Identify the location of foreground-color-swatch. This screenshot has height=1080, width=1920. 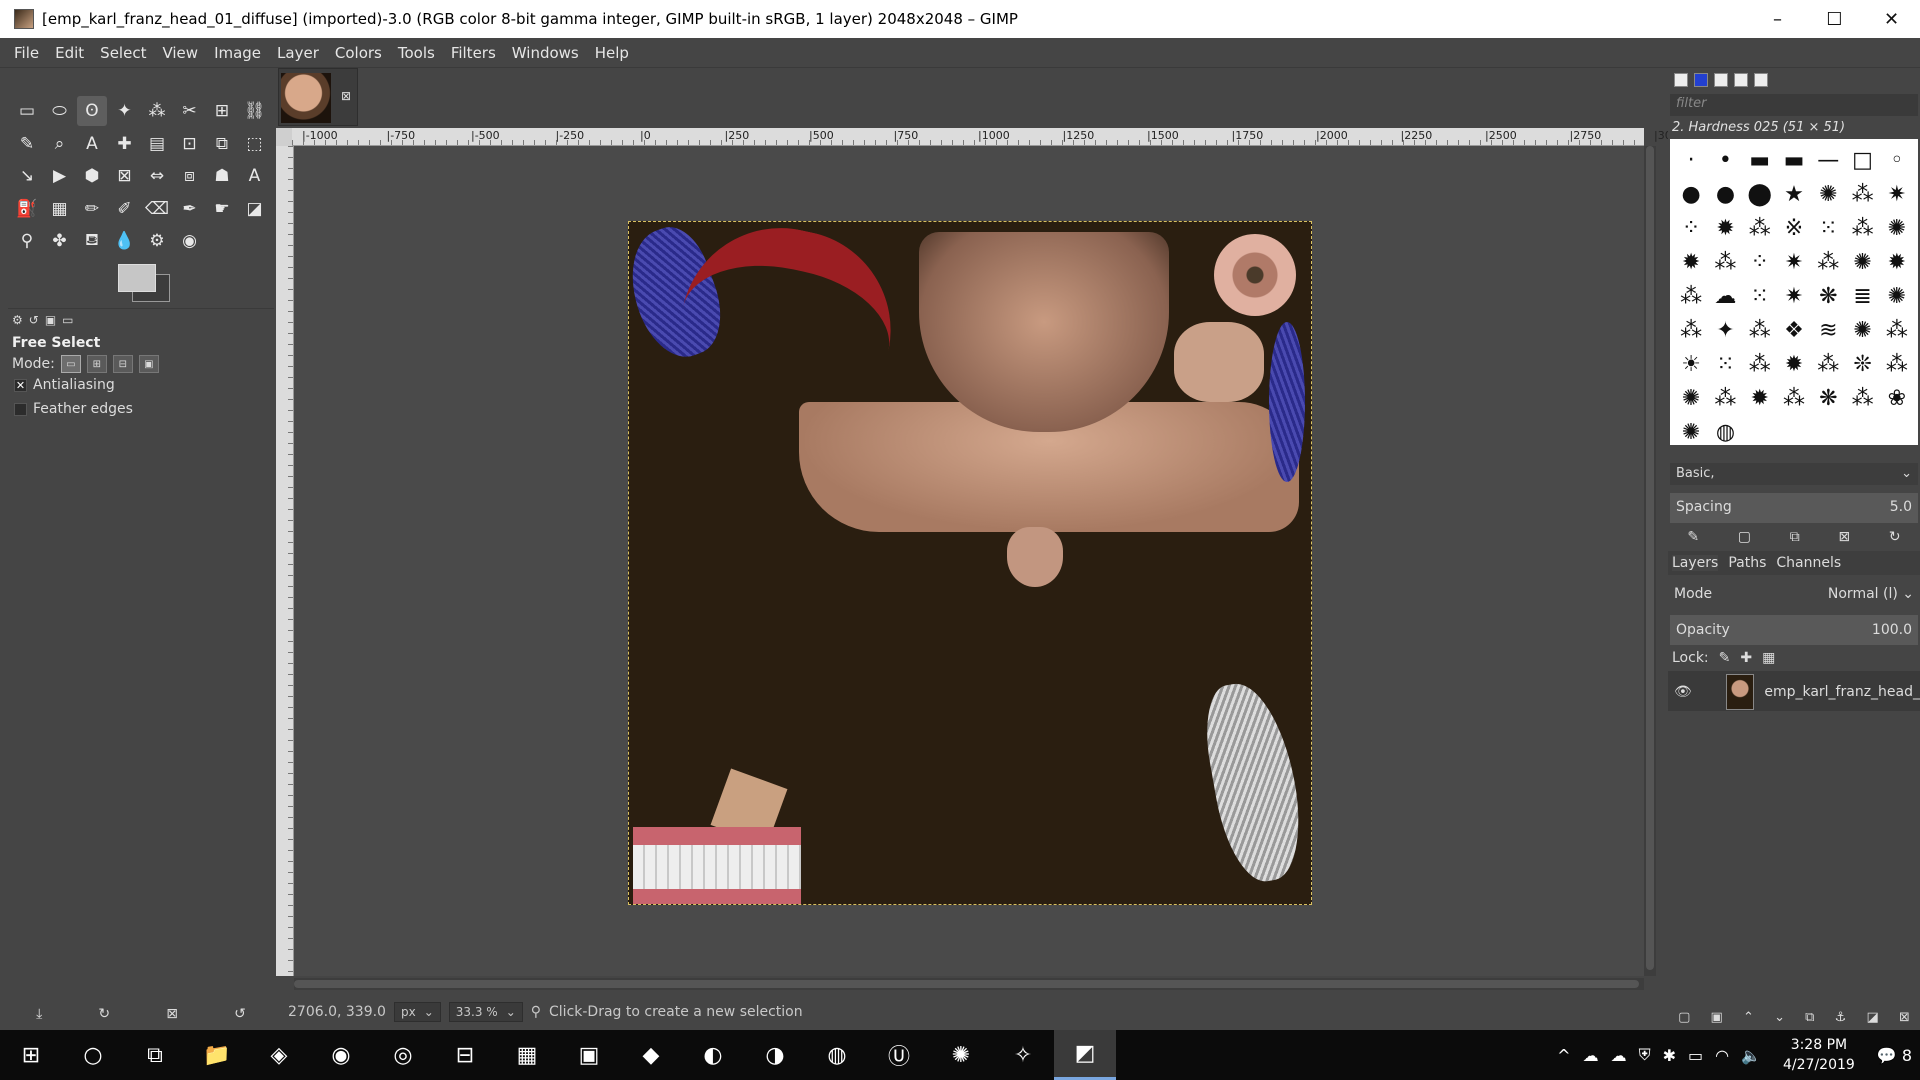
(137, 278).